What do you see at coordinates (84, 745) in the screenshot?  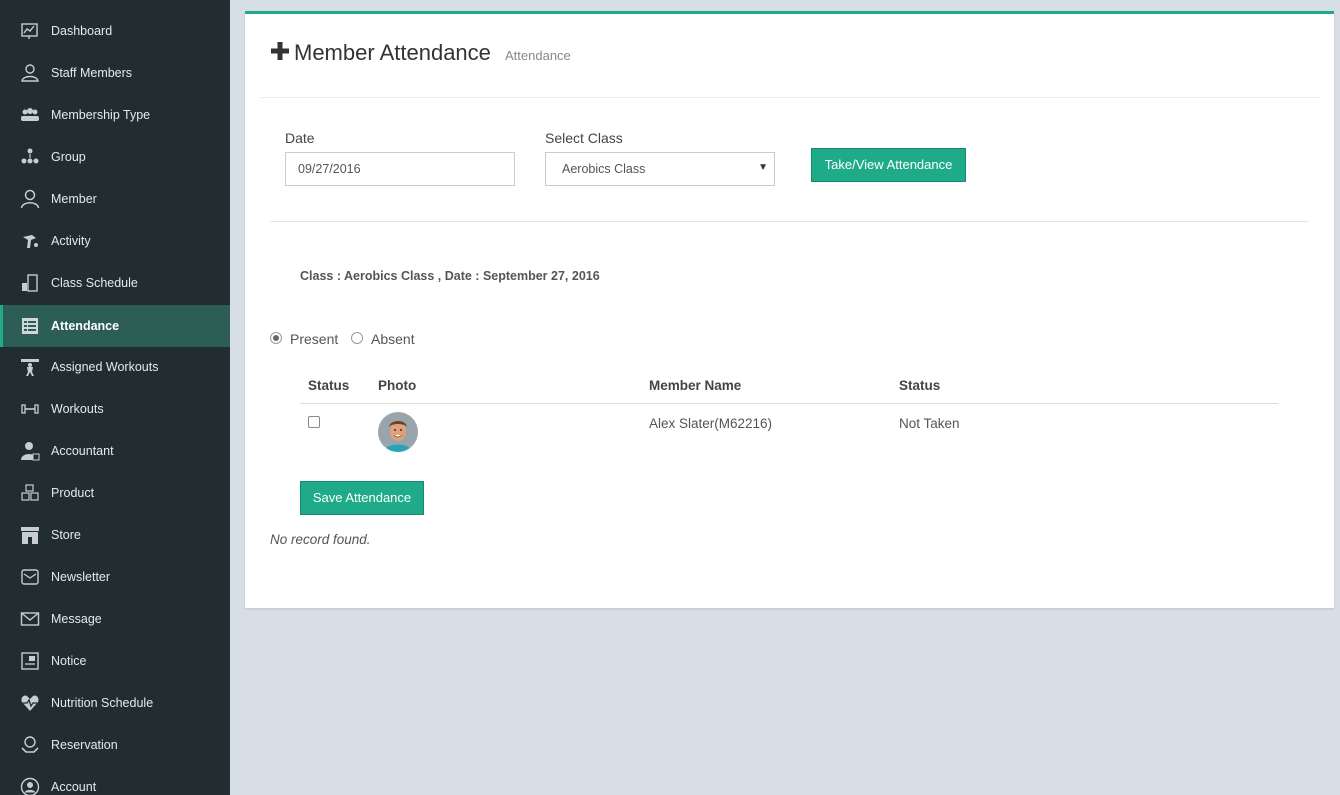 I see `sidebar-item-label: Reservation` at bounding box center [84, 745].